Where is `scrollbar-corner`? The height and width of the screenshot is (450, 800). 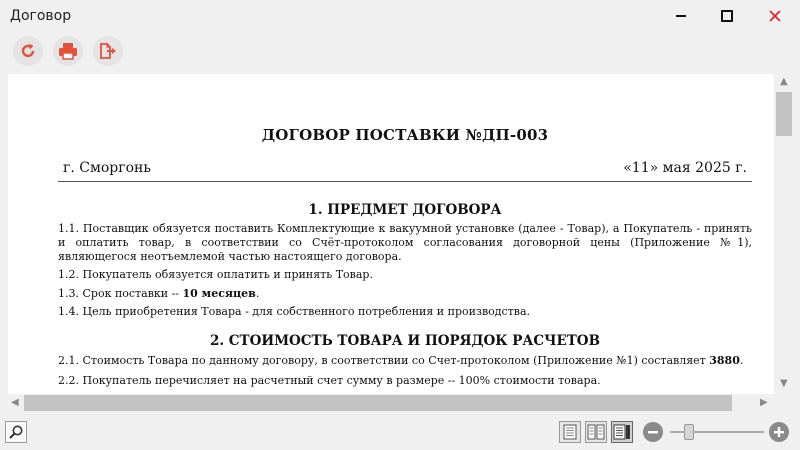
scrollbar-corner is located at coordinates (786, 403).